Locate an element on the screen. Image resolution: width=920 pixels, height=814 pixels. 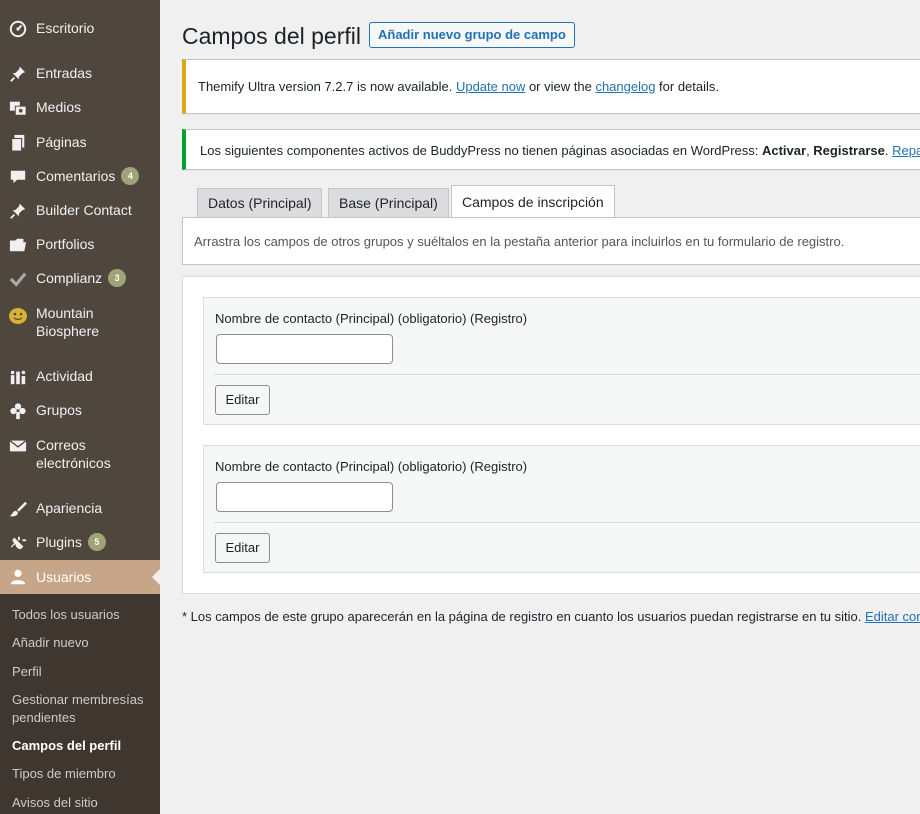
sidebar-item-label: Escritorio is located at coordinates (65, 28).